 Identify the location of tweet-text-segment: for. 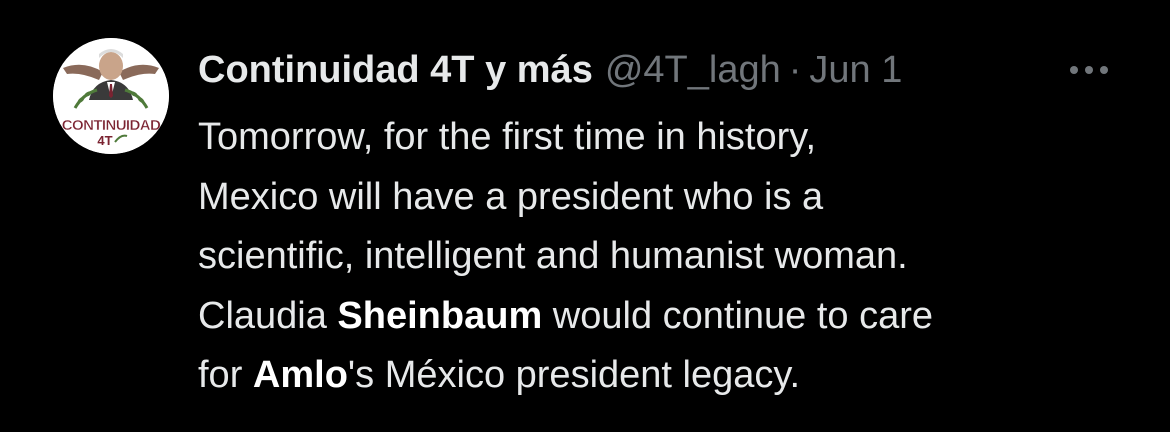
(225, 375).